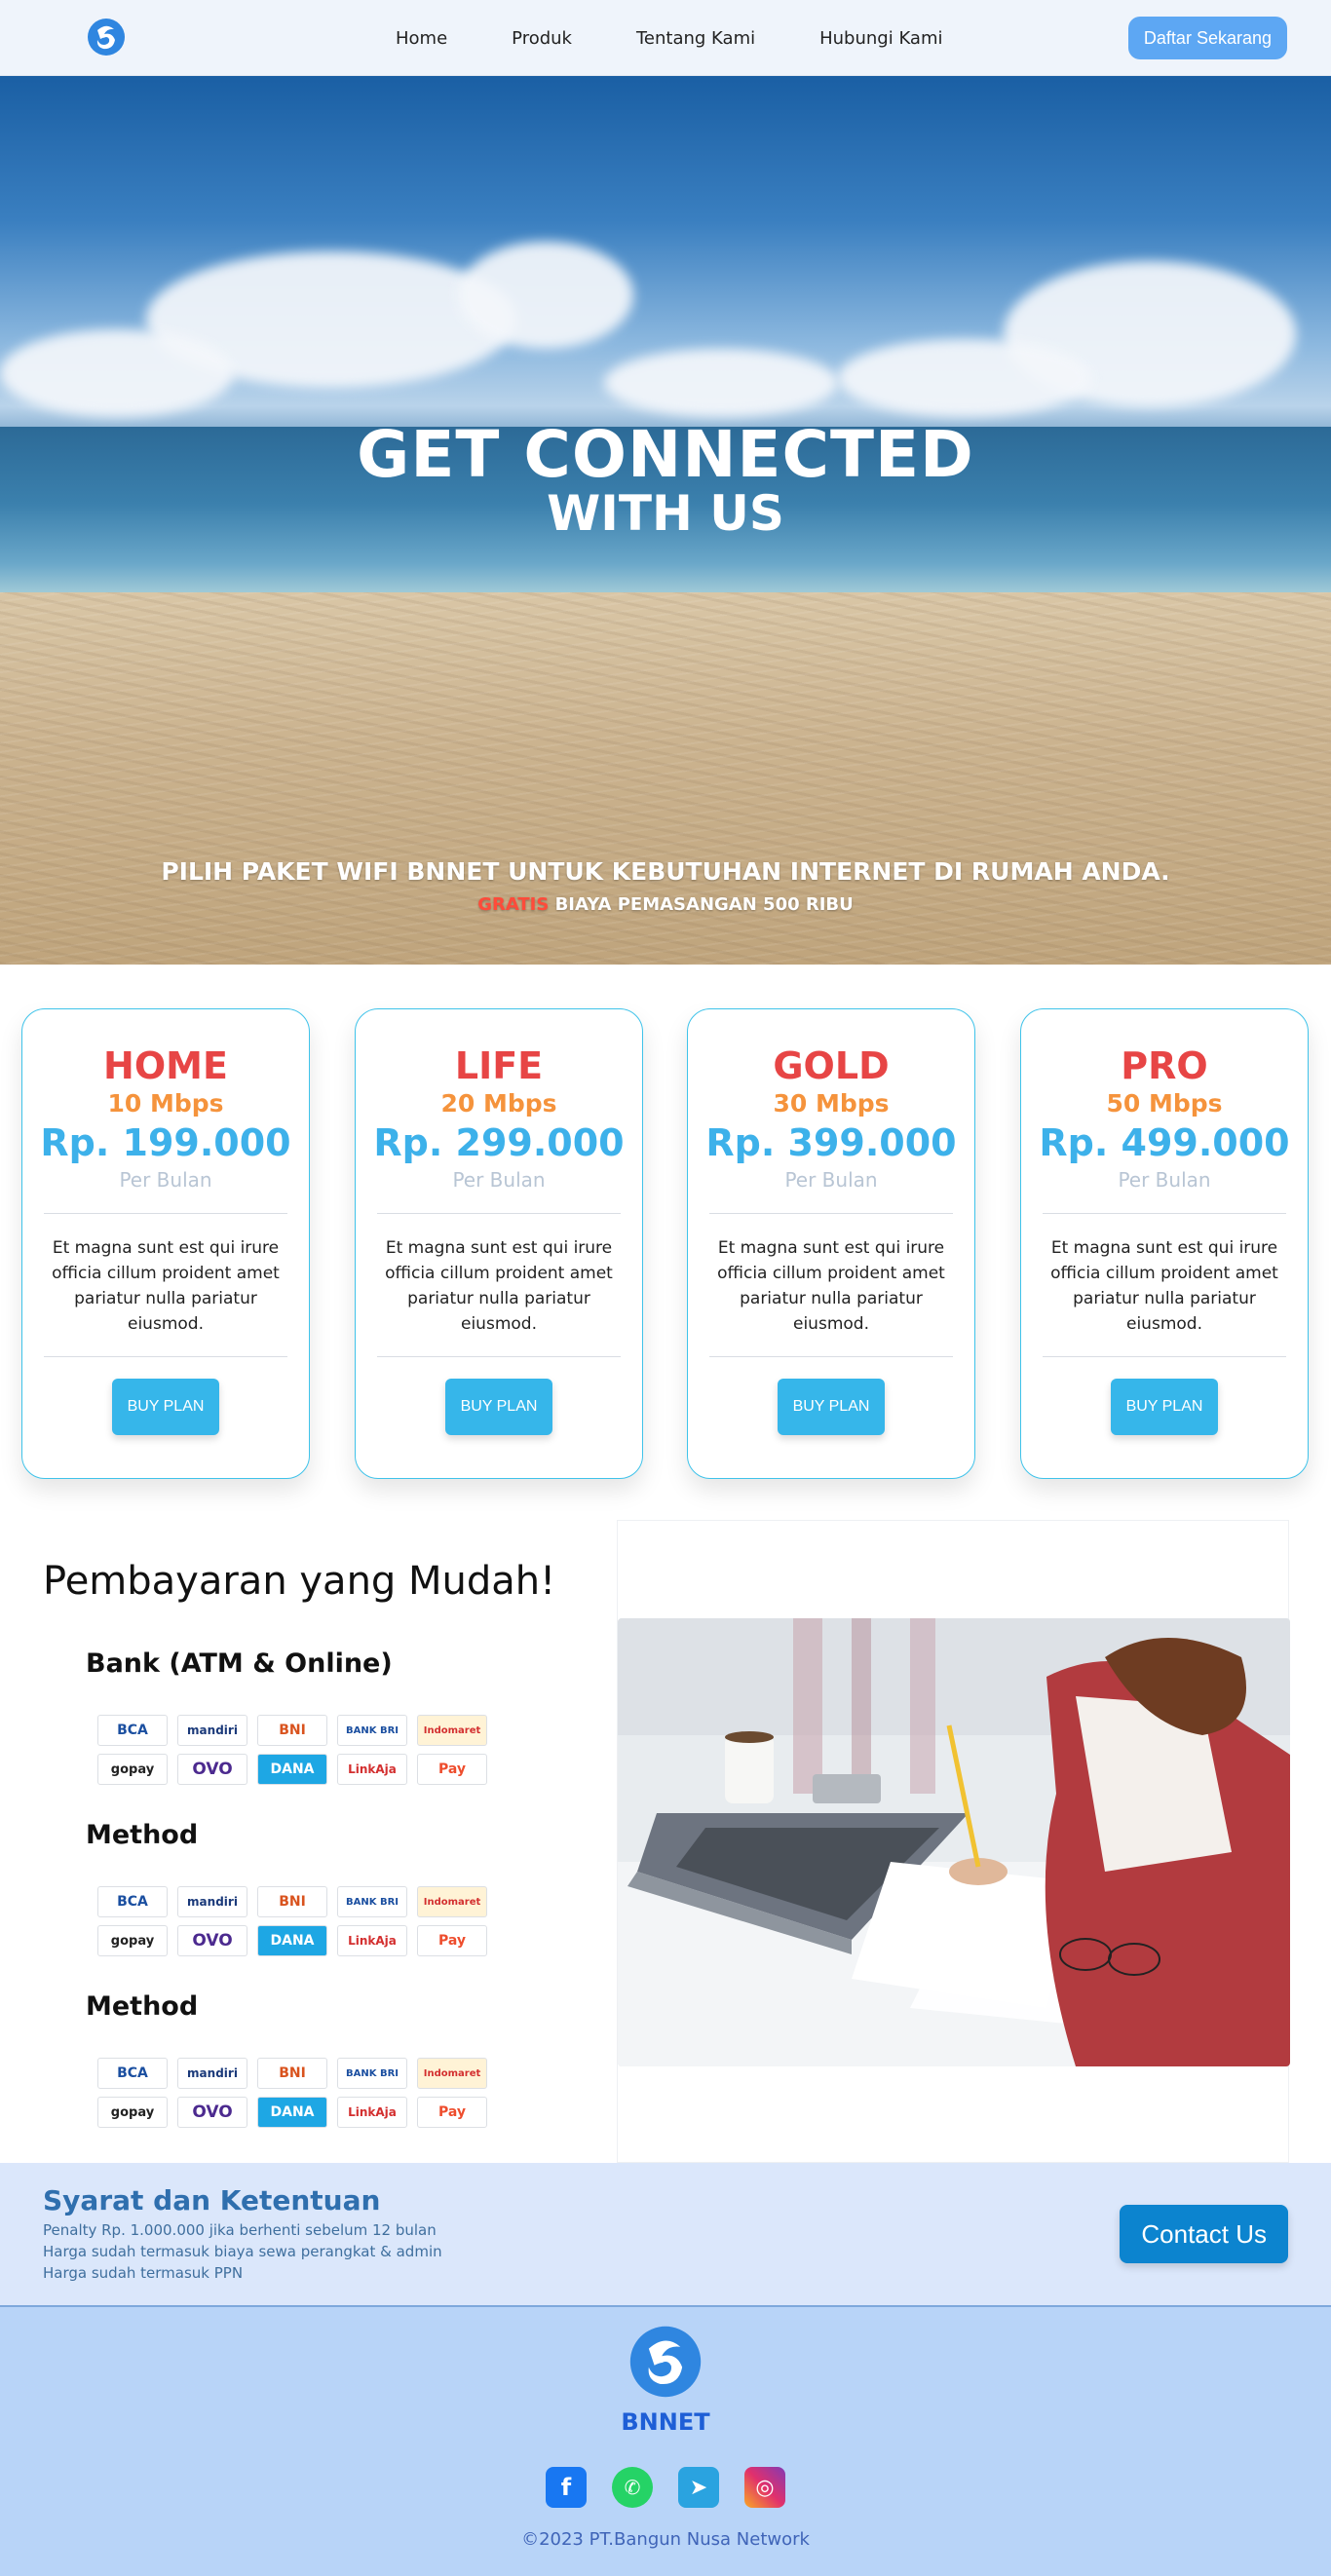  Describe the element at coordinates (701, 904) in the screenshot. I see `promo-text: BIAYA PEMASANGAN 500 RIBU` at that location.